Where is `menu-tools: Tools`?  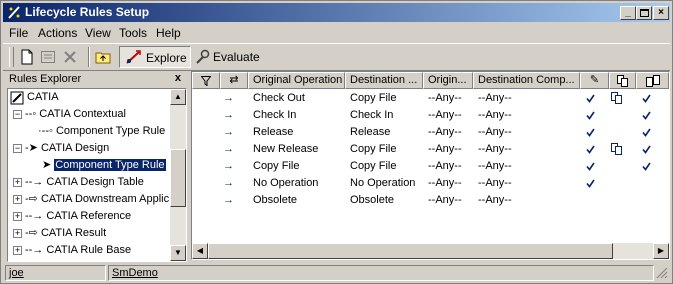
menu-tools: Tools is located at coordinates (133, 33).